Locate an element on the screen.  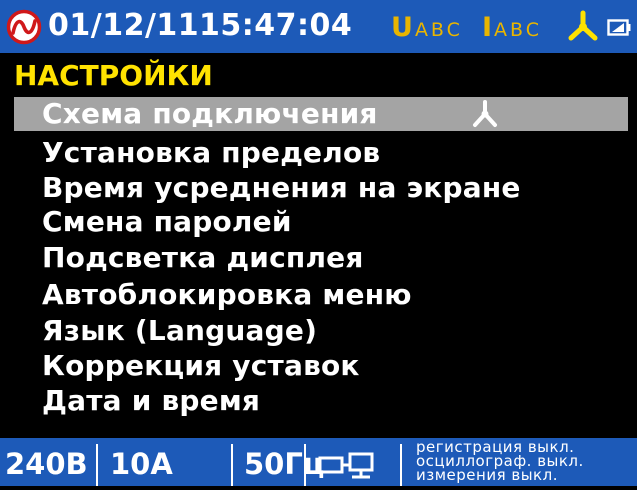
header-time: 15:47:04 is located at coordinates (276, 25).